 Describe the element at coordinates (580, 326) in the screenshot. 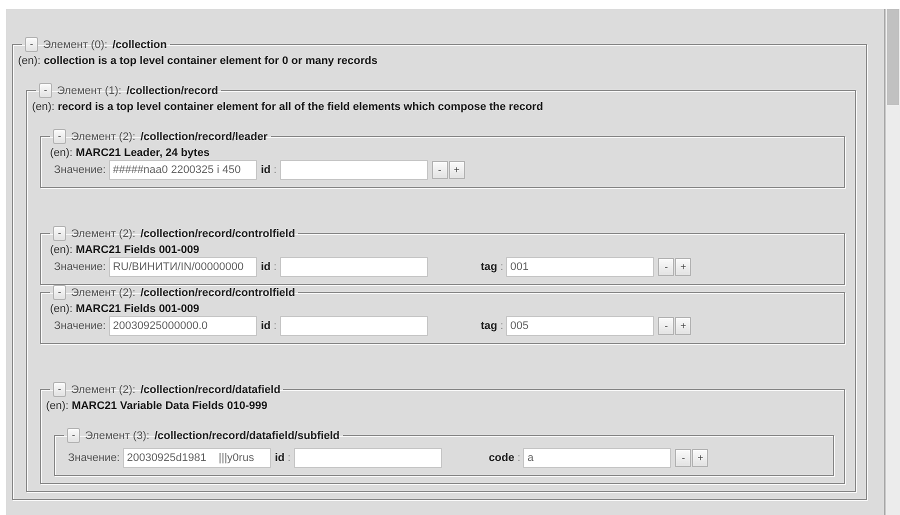

I see `attribute-field: 005` at that location.